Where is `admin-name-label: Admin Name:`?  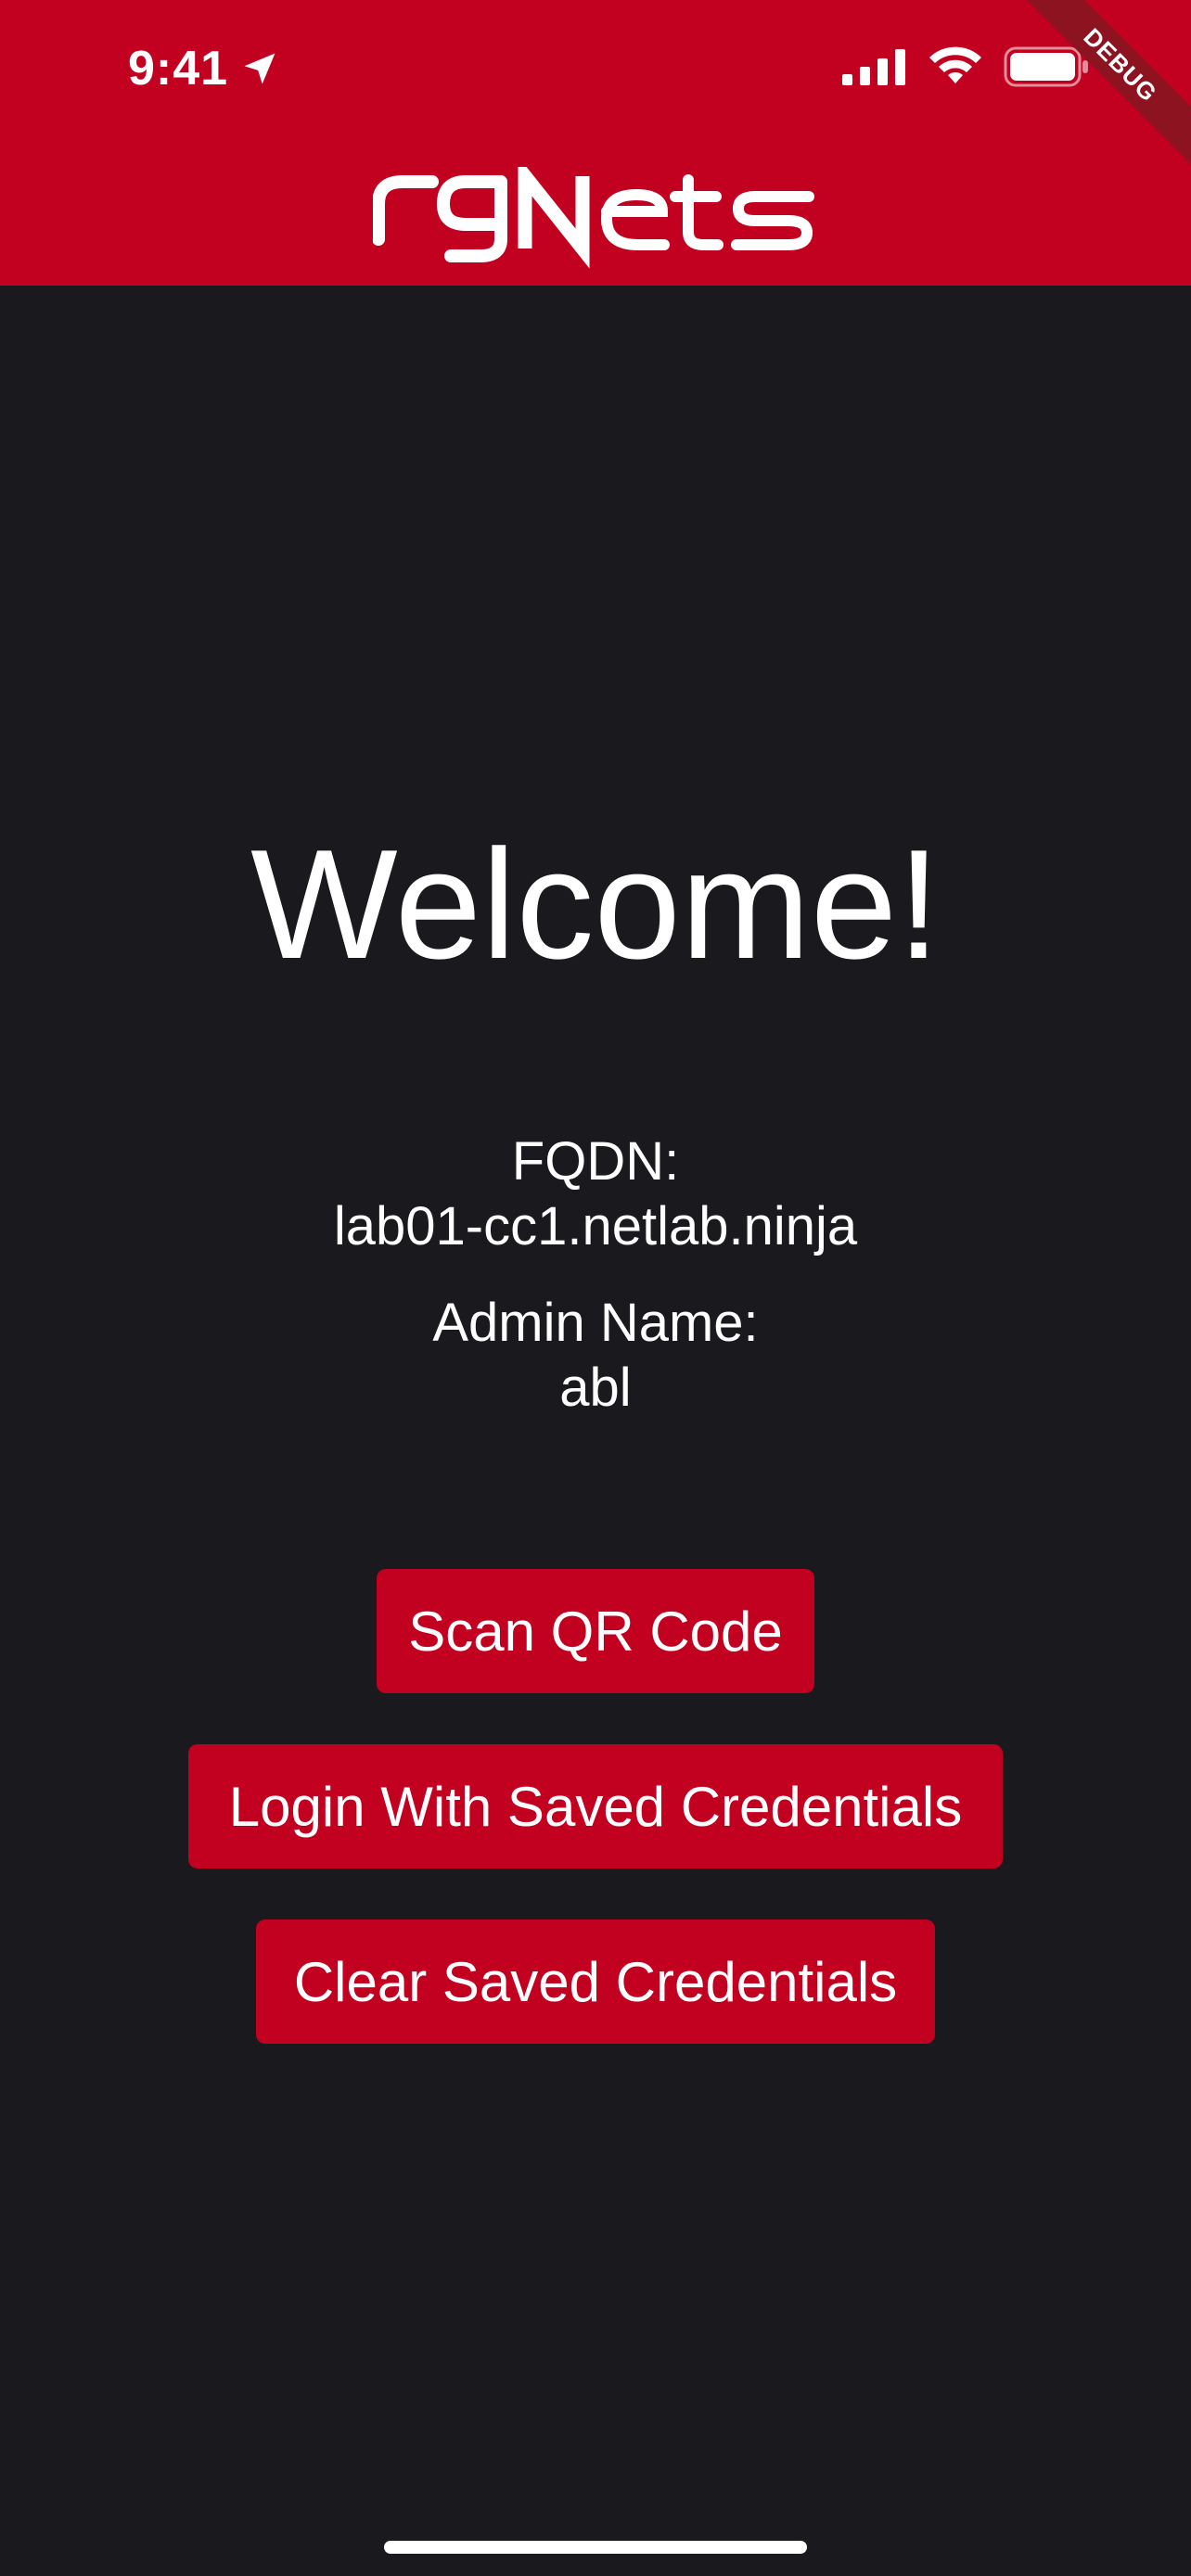
admin-name-label: Admin Name: is located at coordinates (595, 1323).